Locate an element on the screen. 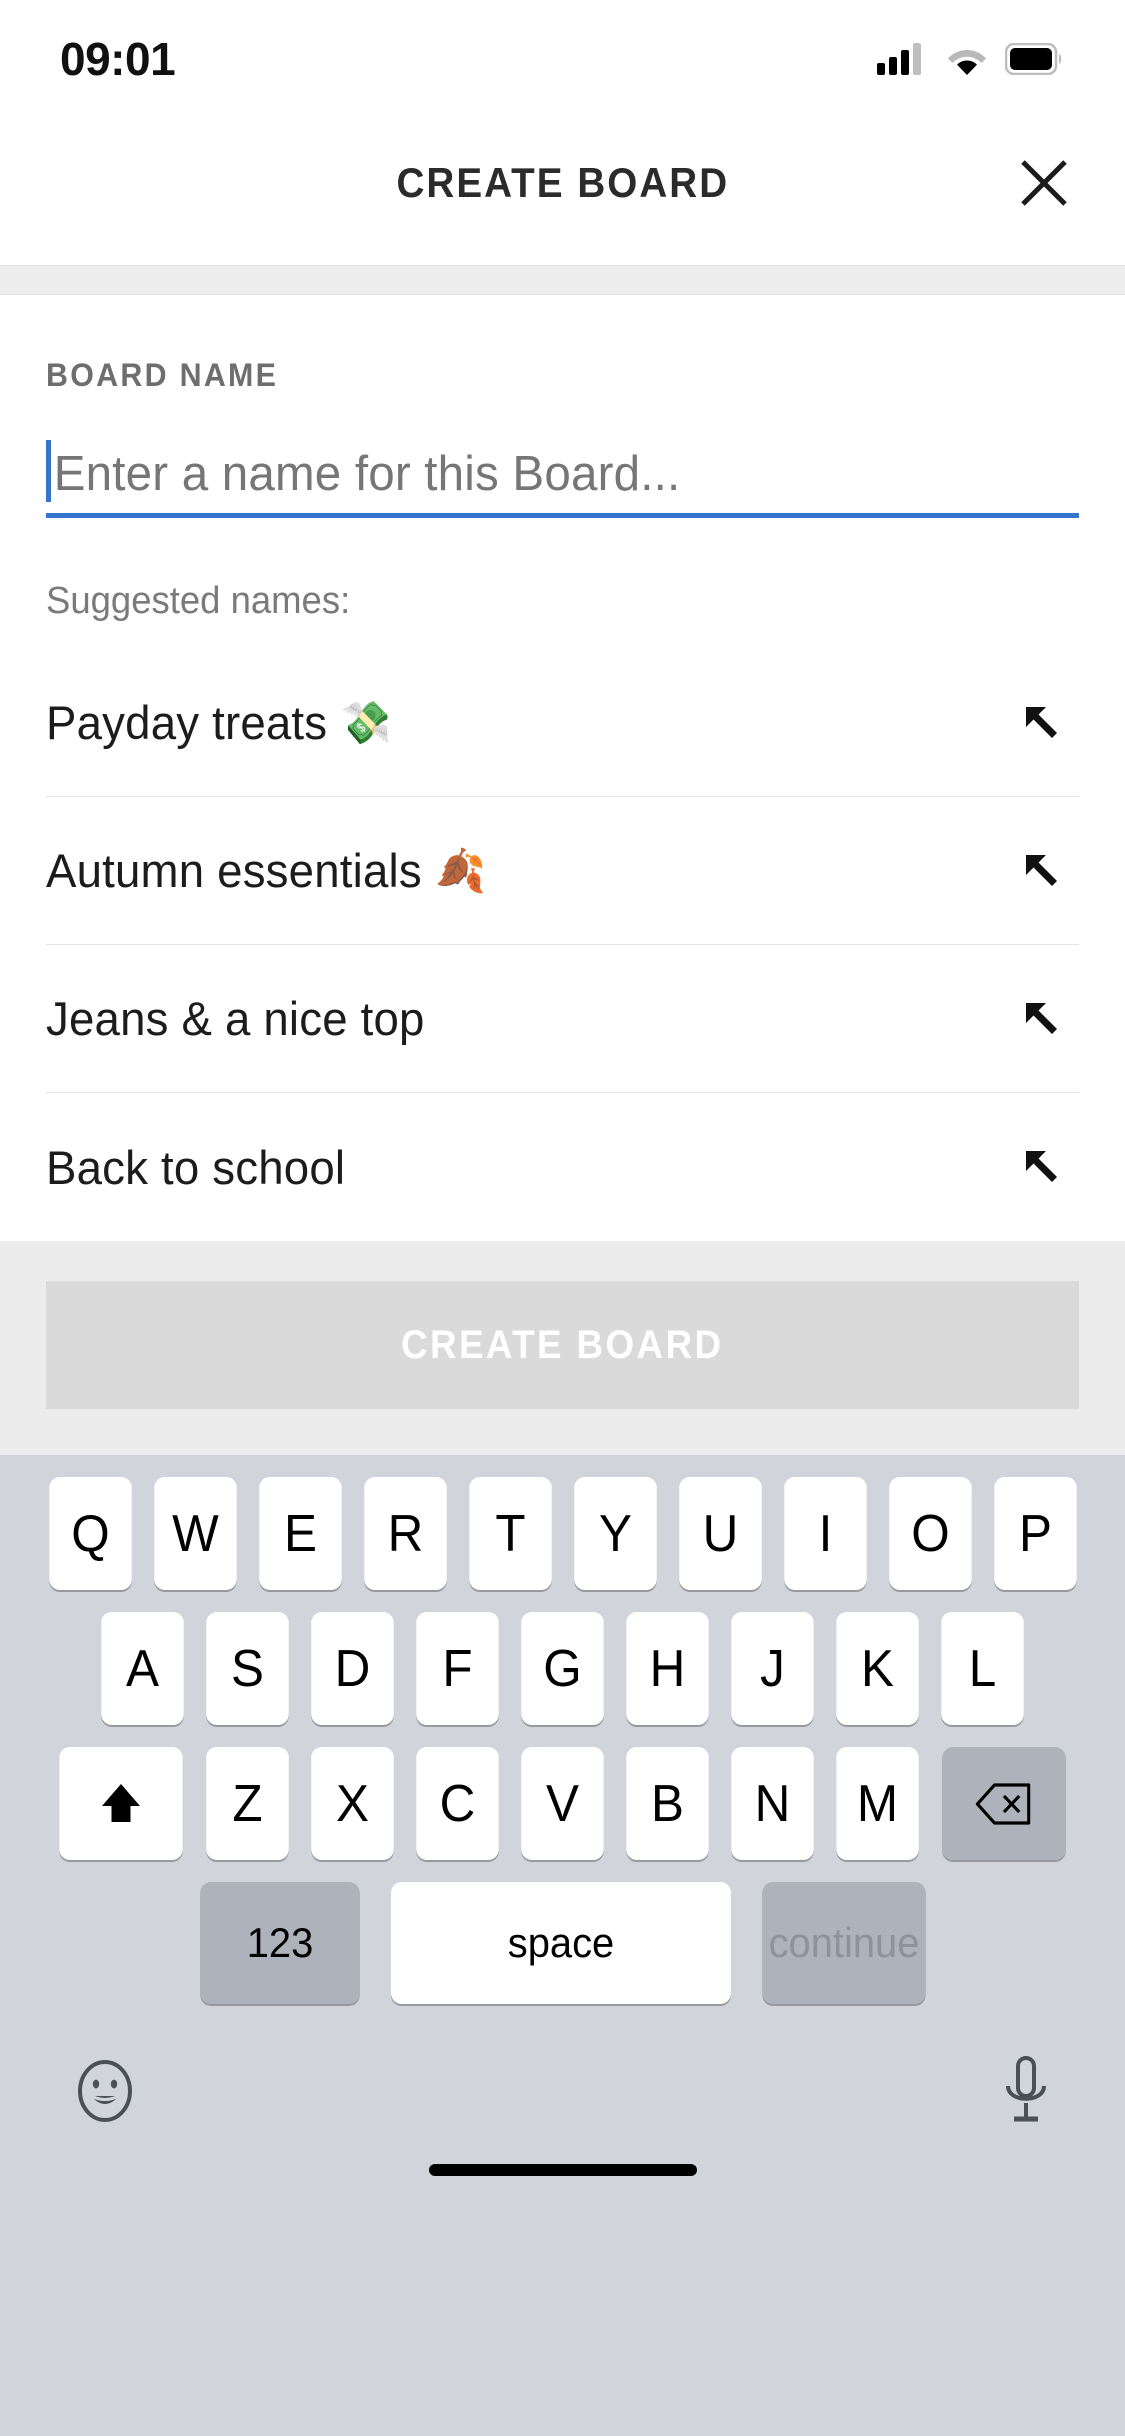 Image resolution: width=1125 pixels, height=2436 pixels. backspace-icon is located at coordinates (1003, 1803).